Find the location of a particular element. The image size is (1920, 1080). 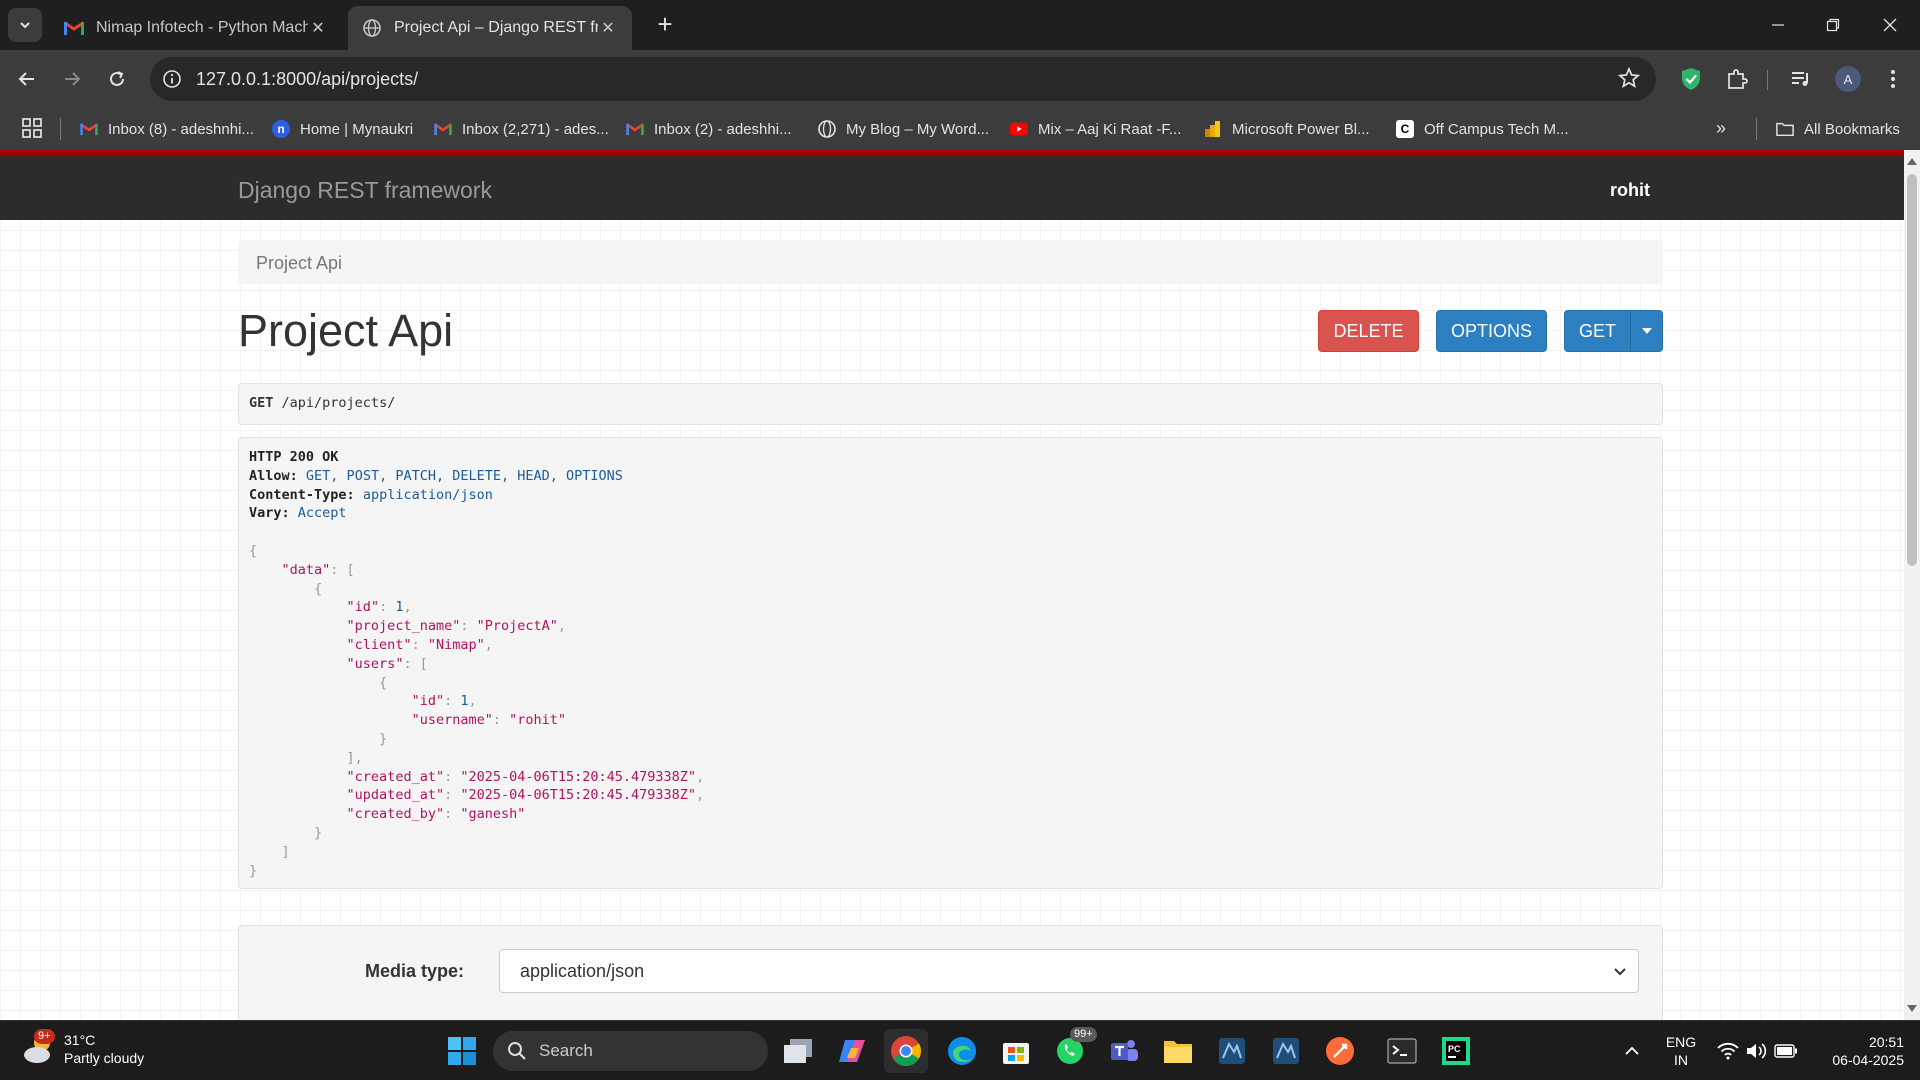

site-info-icon is located at coordinates (172, 79).